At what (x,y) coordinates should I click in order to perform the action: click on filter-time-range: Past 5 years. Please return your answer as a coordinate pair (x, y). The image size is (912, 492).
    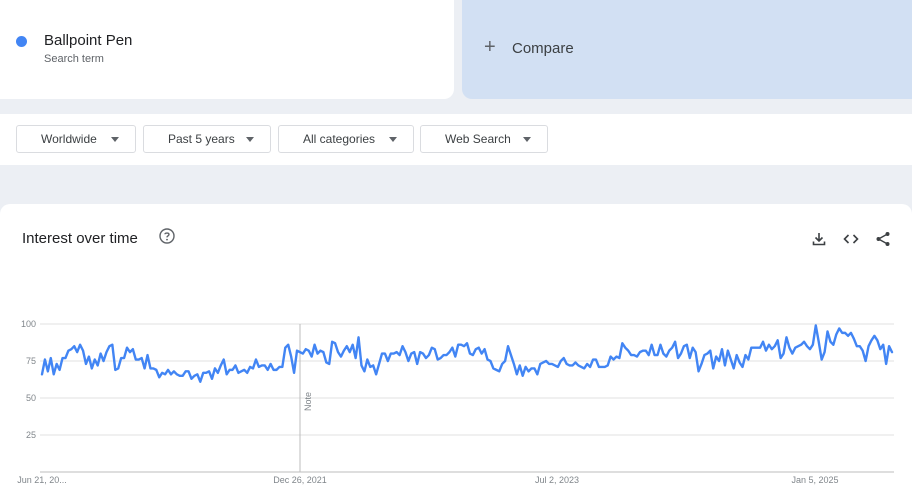
    Looking at the image, I should click on (207, 139).